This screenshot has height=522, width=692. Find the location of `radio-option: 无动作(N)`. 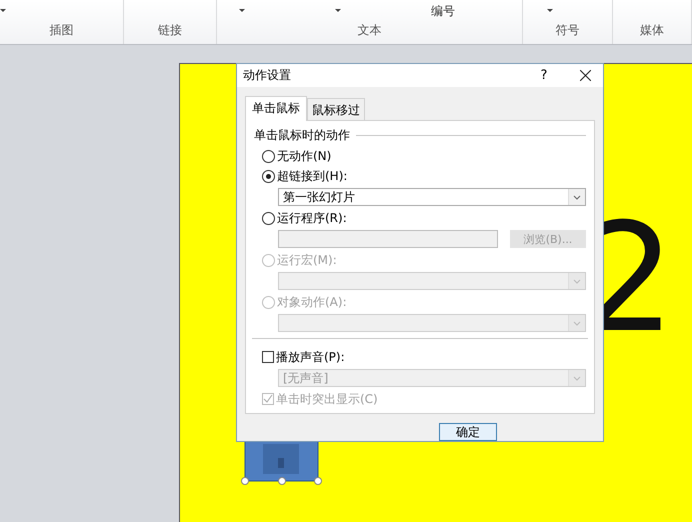

radio-option: 无动作(N) is located at coordinates (424, 156).